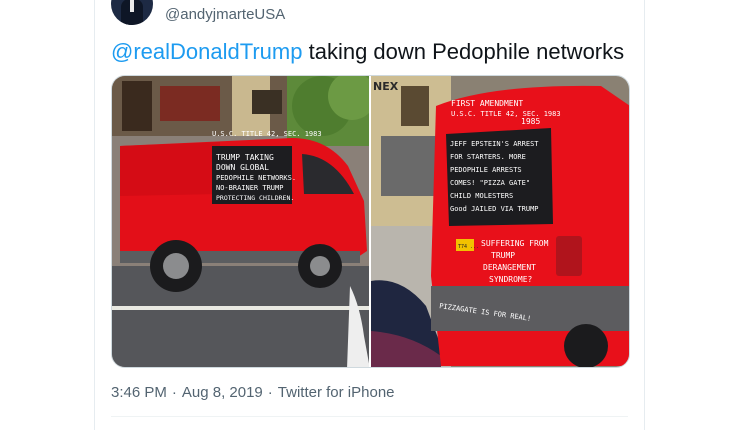 This screenshot has width=750, height=430. Describe the element at coordinates (132, 6) in the screenshot. I see `avatar-shirt` at that location.